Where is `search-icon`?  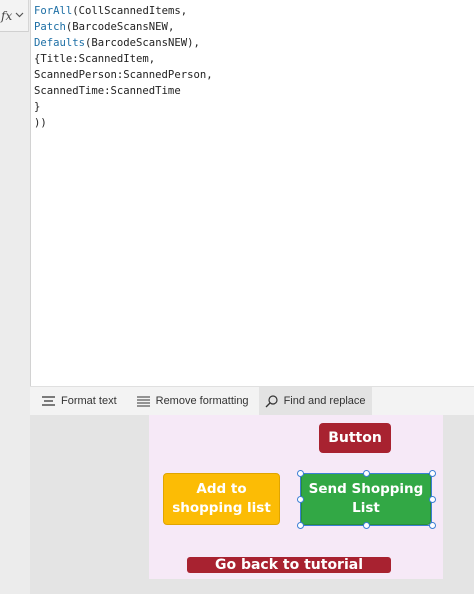
search-icon is located at coordinates (271, 400).